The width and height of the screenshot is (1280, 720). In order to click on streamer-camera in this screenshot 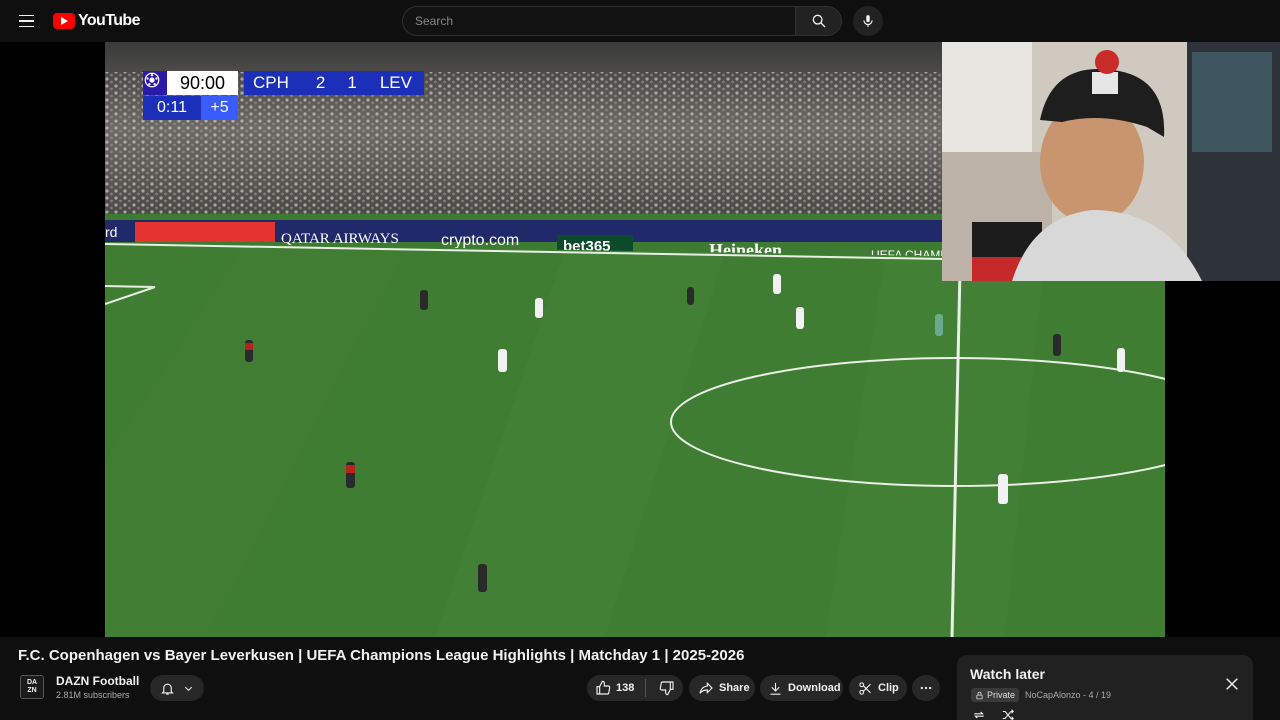, I will do `click(1111, 161)`.